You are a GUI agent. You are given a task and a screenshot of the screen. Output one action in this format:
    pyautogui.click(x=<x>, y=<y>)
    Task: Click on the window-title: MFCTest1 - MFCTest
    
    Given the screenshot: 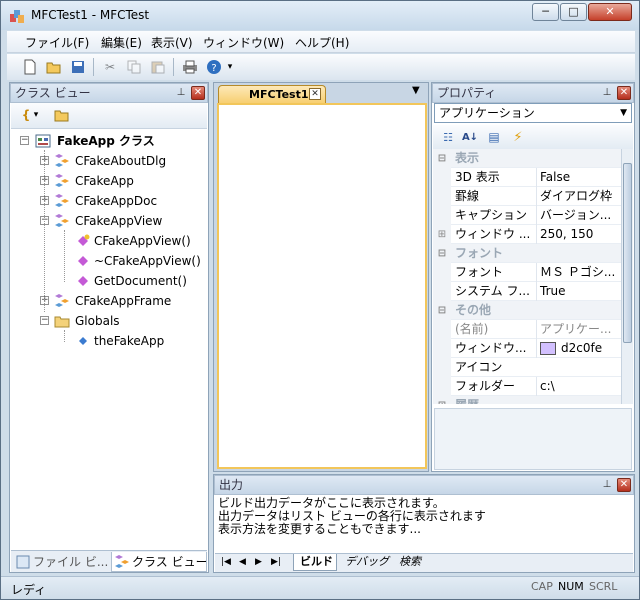 What is the action you would take?
    pyautogui.click(x=90, y=15)
    